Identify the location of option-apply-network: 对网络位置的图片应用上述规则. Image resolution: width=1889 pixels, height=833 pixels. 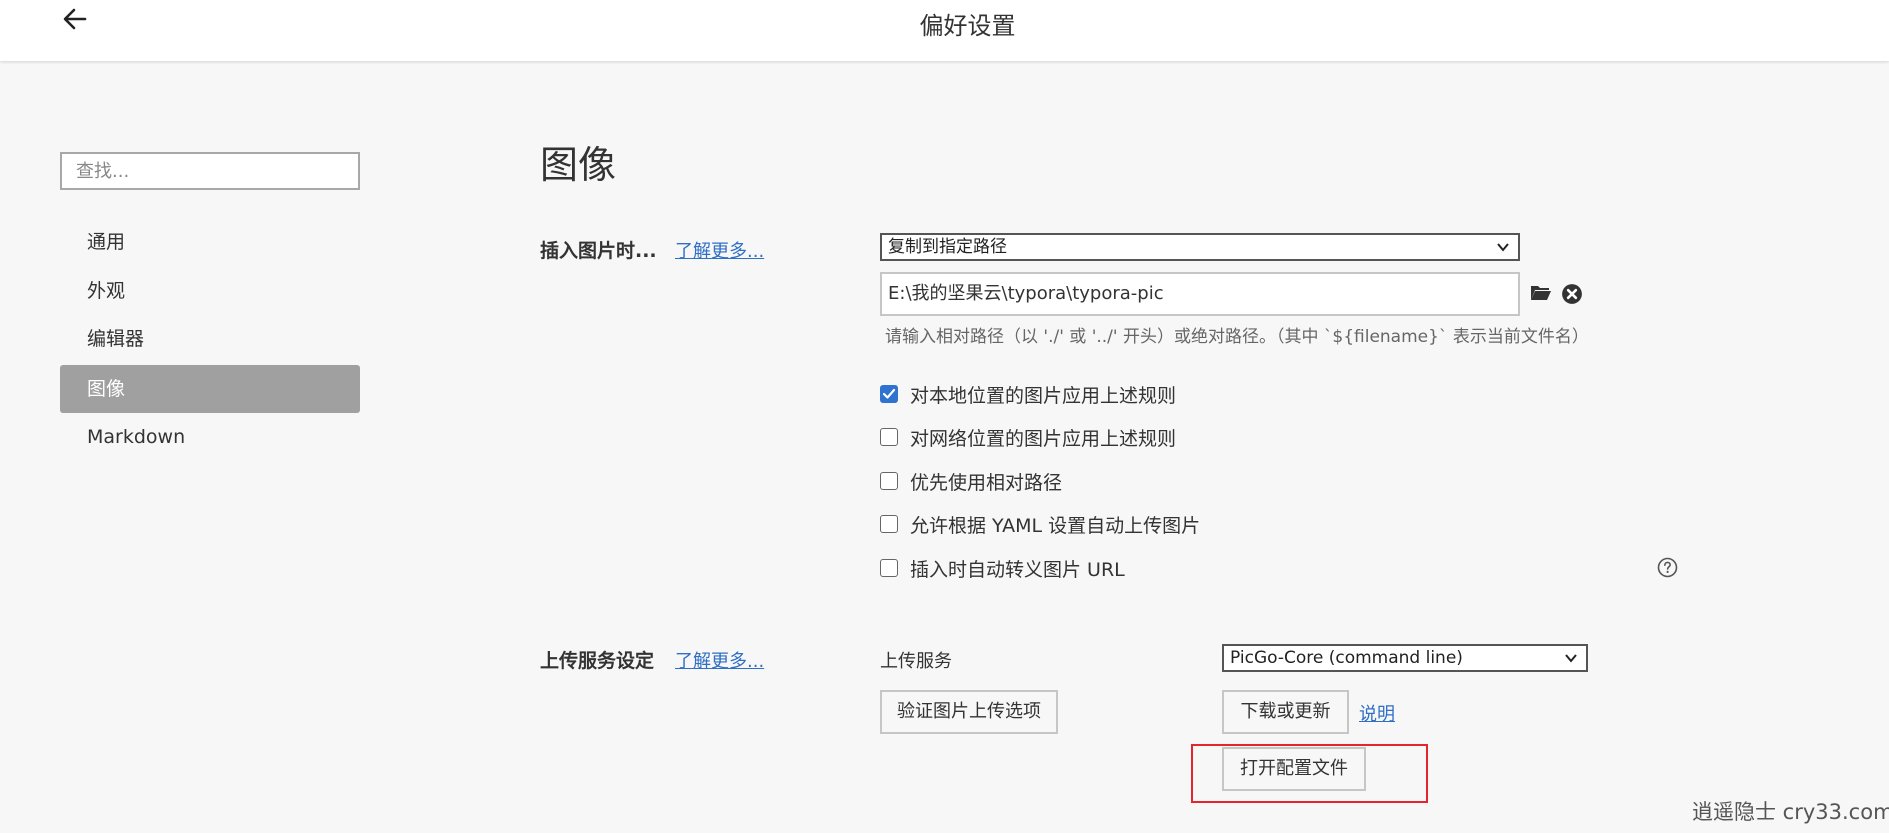
(1028, 437).